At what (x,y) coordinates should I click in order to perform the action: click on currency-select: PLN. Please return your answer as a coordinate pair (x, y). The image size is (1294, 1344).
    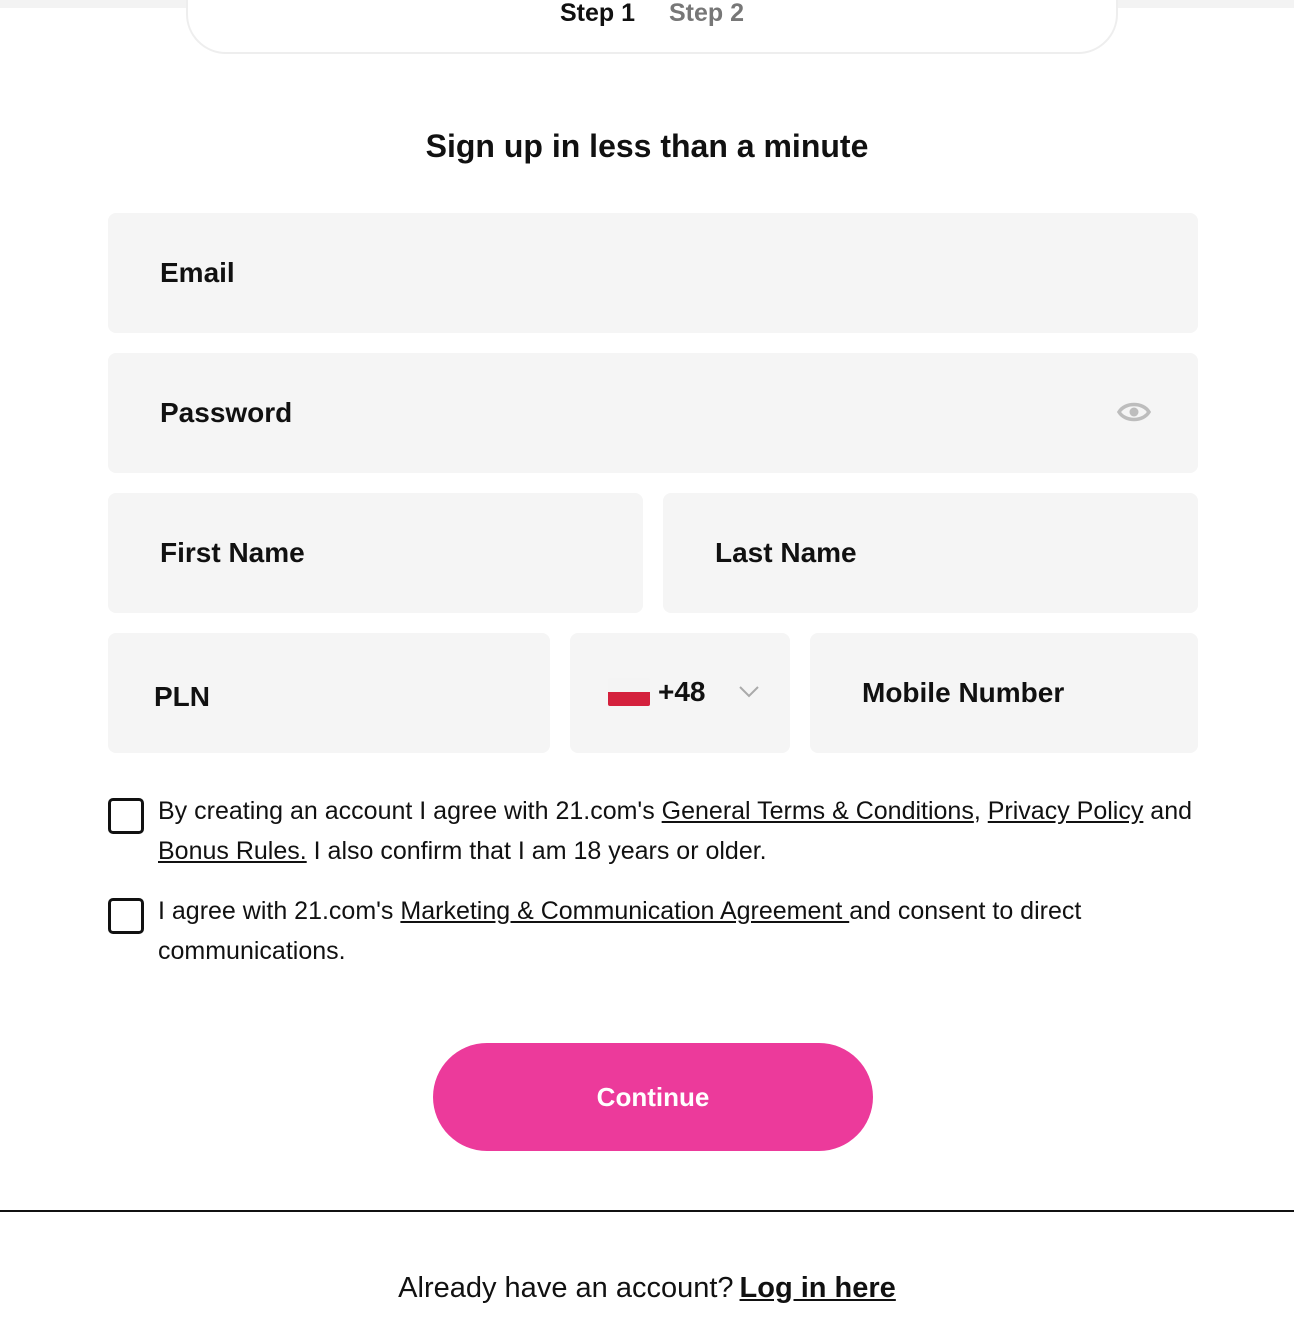
    Looking at the image, I should click on (329, 693).